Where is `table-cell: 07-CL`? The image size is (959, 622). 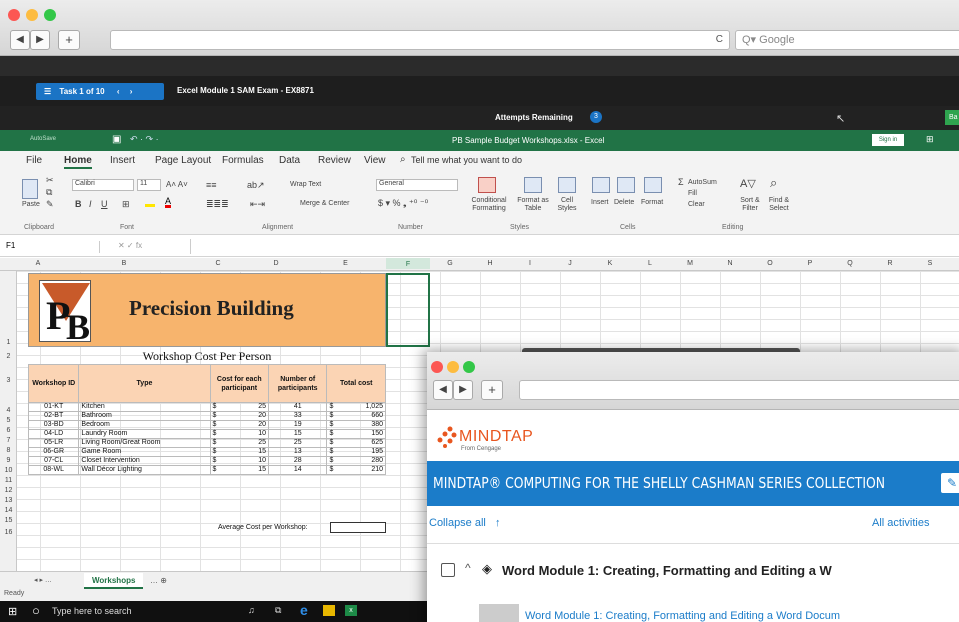
table-cell: 07-CL is located at coordinates (53, 461).